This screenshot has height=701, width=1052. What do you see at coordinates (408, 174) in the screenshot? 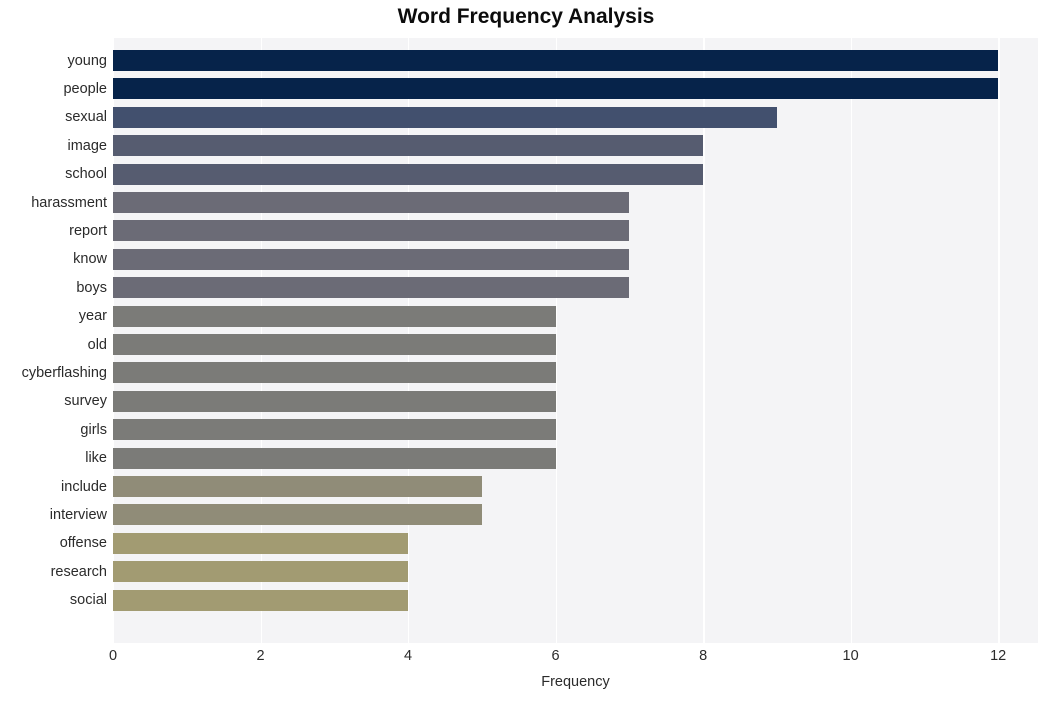
I see `bar-school` at bounding box center [408, 174].